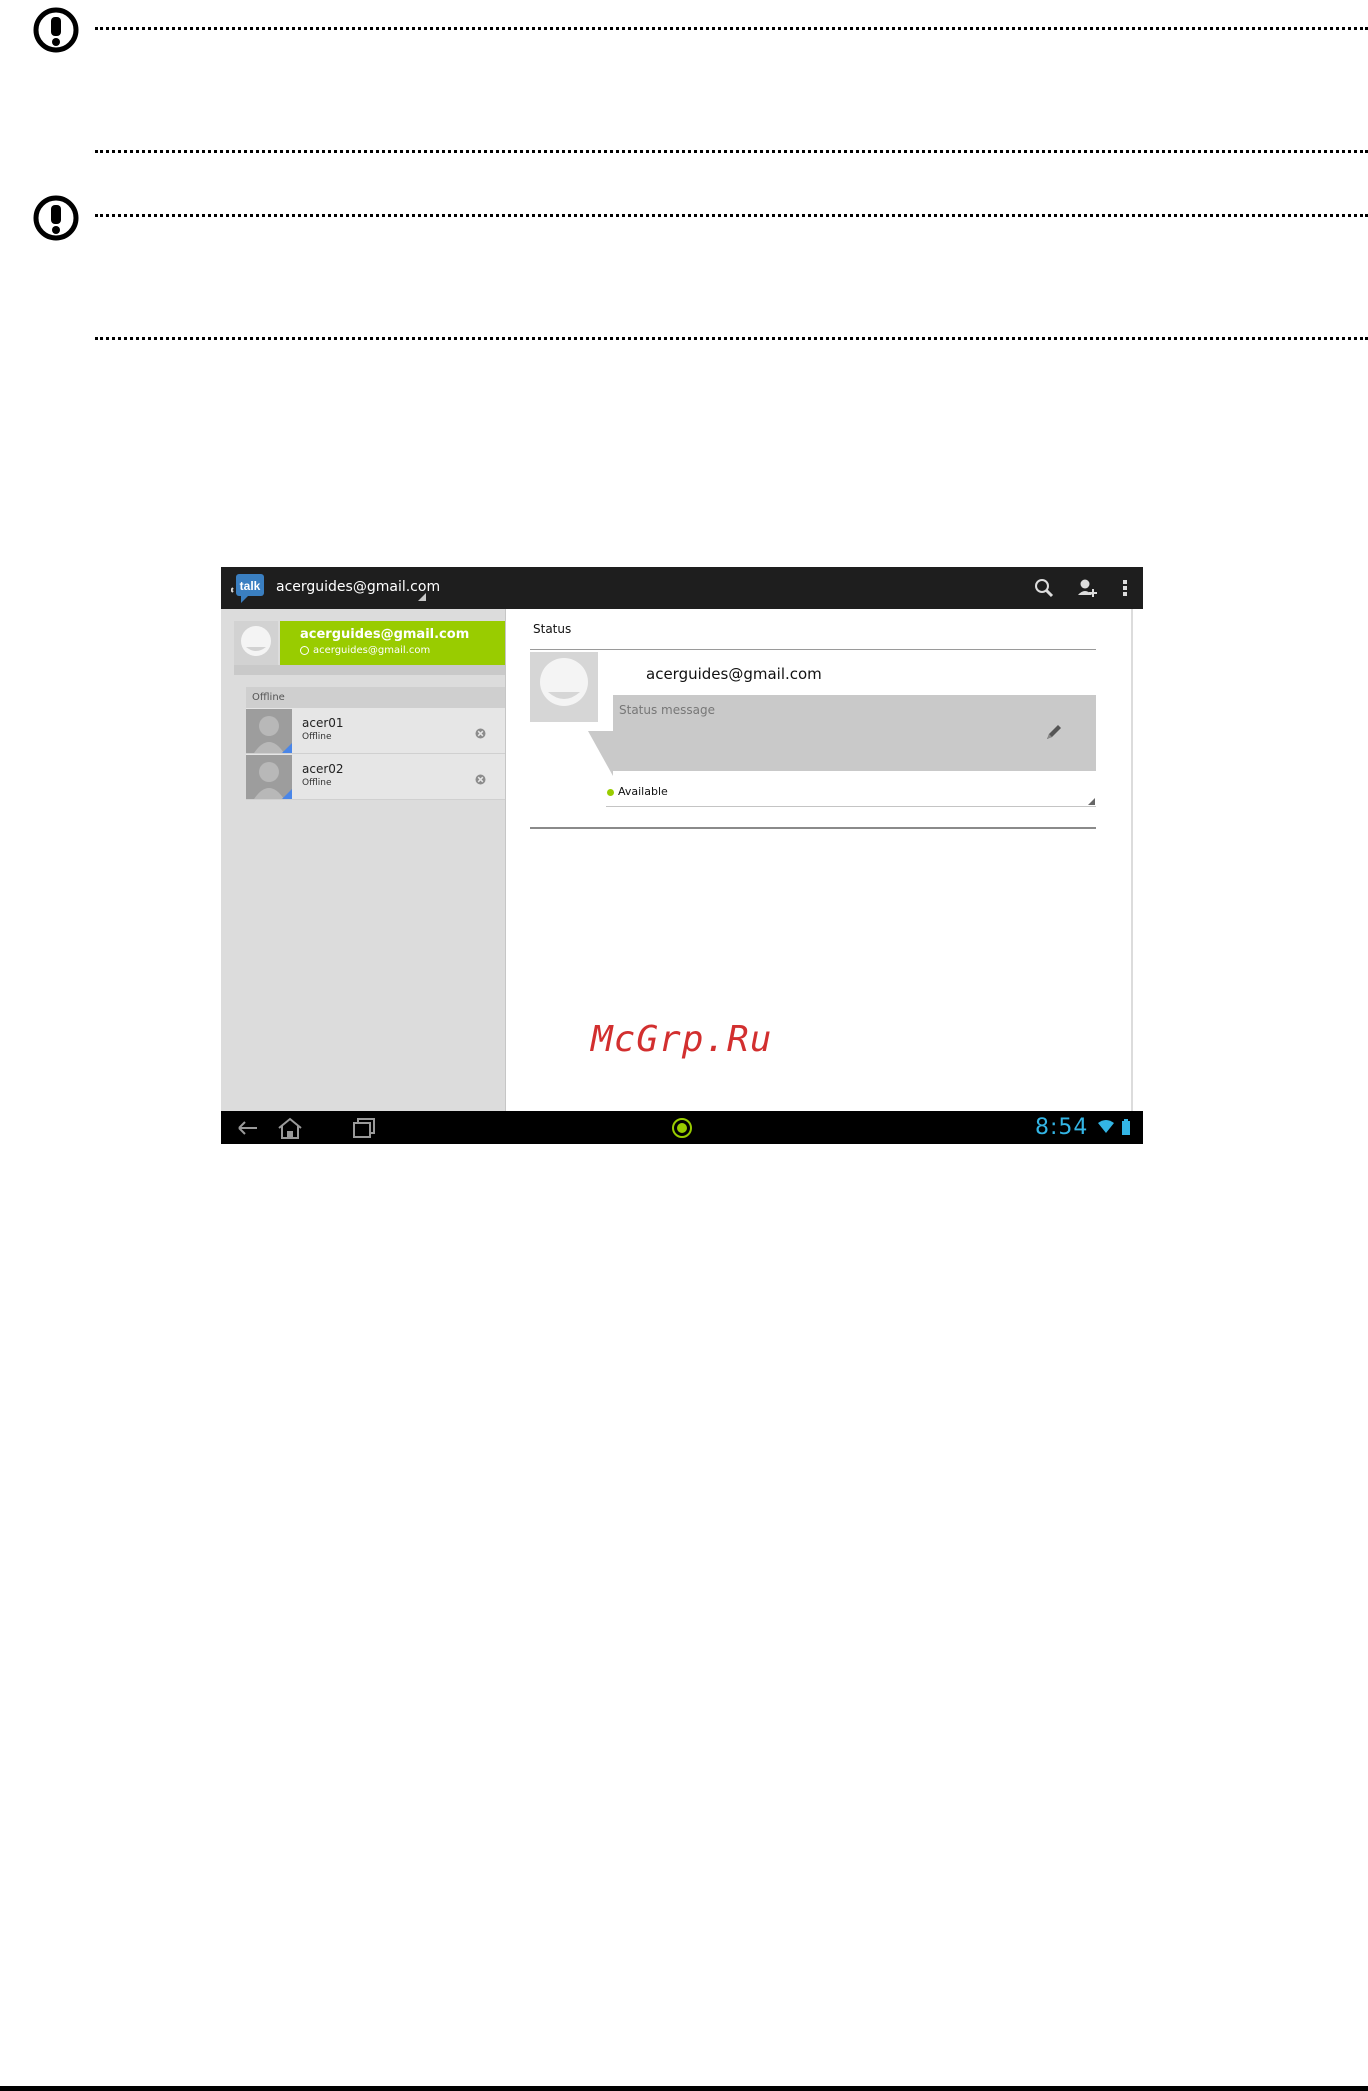 The image size is (1368, 2091). What do you see at coordinates (734, 674) in the screenshot?
I see `status-email: acerguides@gmail.com` at bounding box center [734, 674].